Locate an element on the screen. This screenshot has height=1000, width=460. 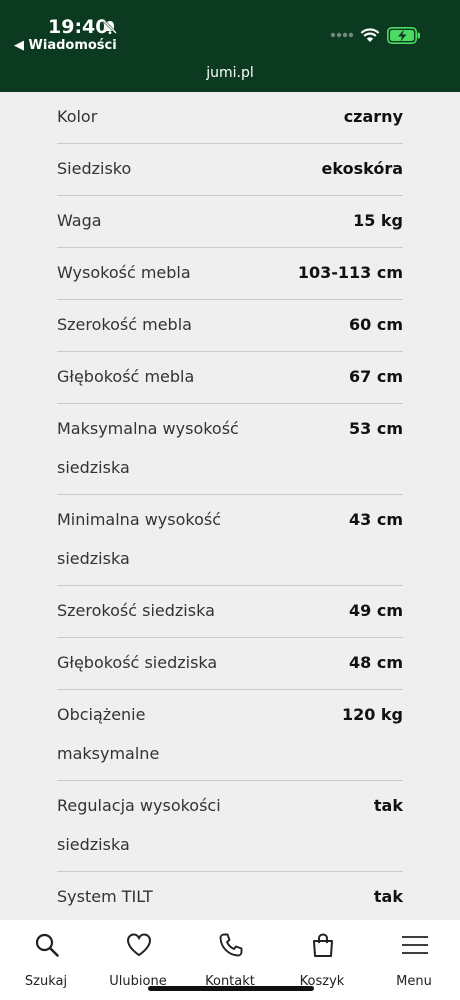
menu-icon is located at coordinates (415, 945).